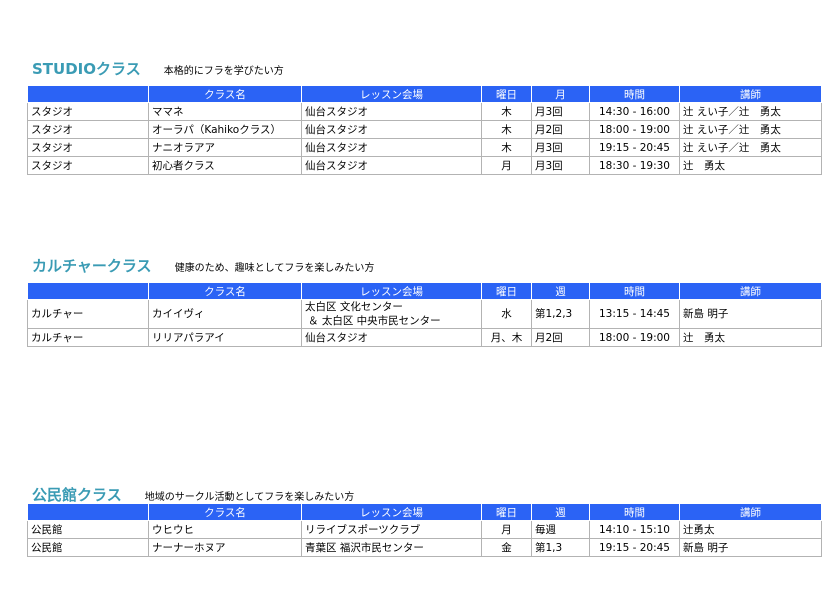 The height and width of the screenshot is (591, 840). Describe the element at coordinates (750, 529) in the screenshot. I see `instructor-cell: 辻勇太` at that location.